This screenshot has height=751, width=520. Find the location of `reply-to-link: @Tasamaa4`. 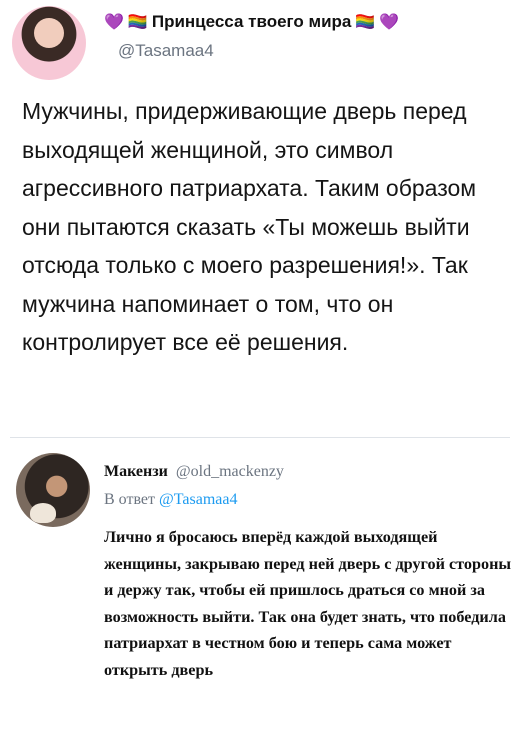

reply-to-link: @Tasamaa4 is located at coordinates (198, 499).